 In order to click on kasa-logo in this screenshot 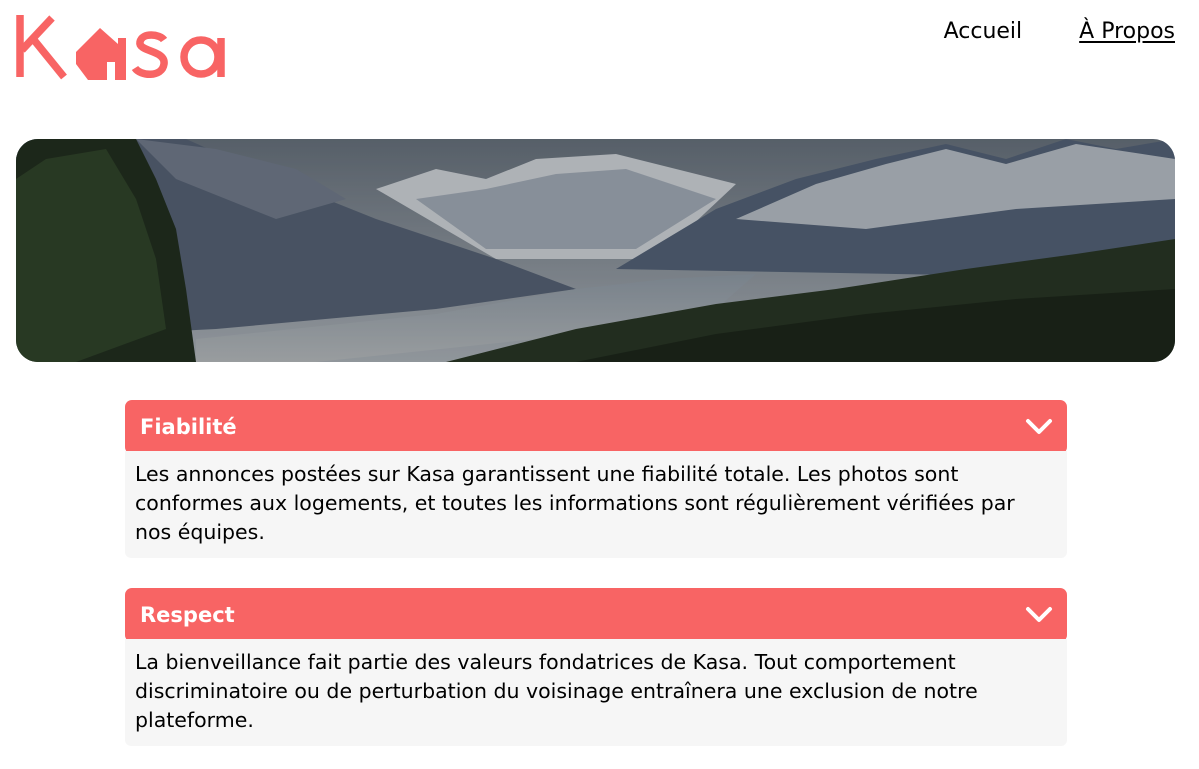, I will do `click(122, 47)`.